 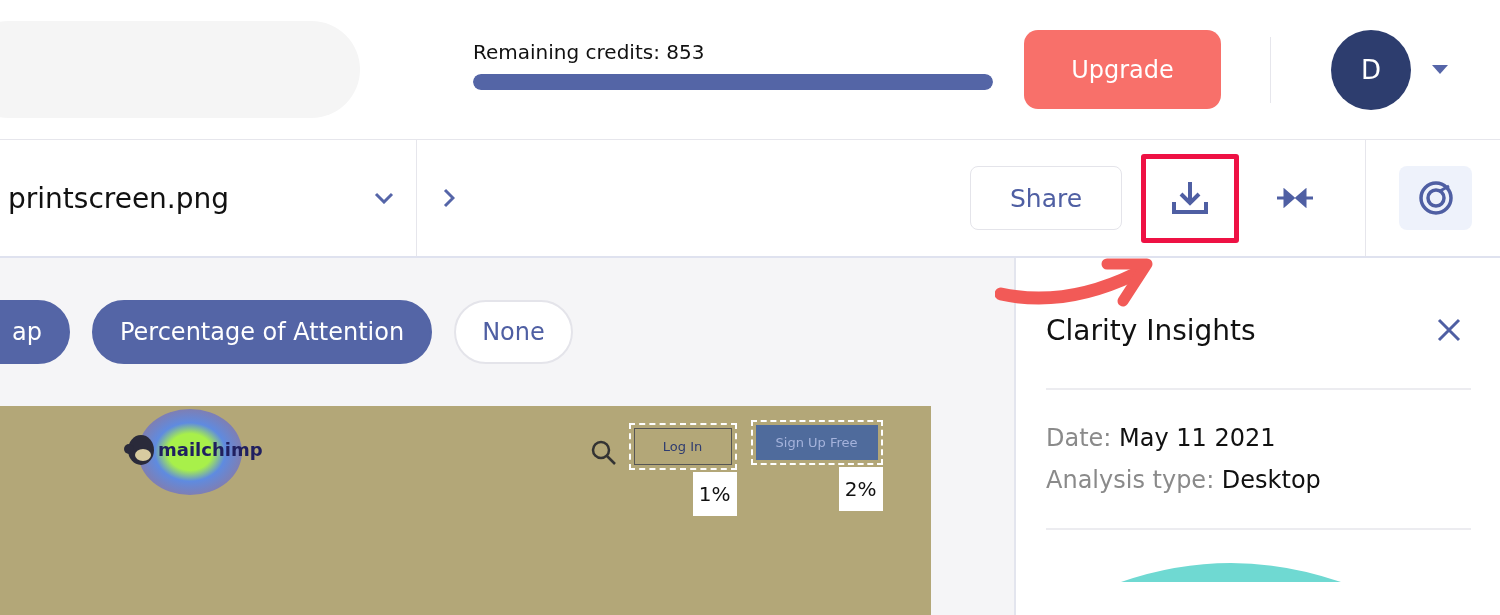 What do you see at coordinates (589, 51) in the screenshot?
I see `credits-label: Remaining credits: 853` at bounding box center [589, 51].